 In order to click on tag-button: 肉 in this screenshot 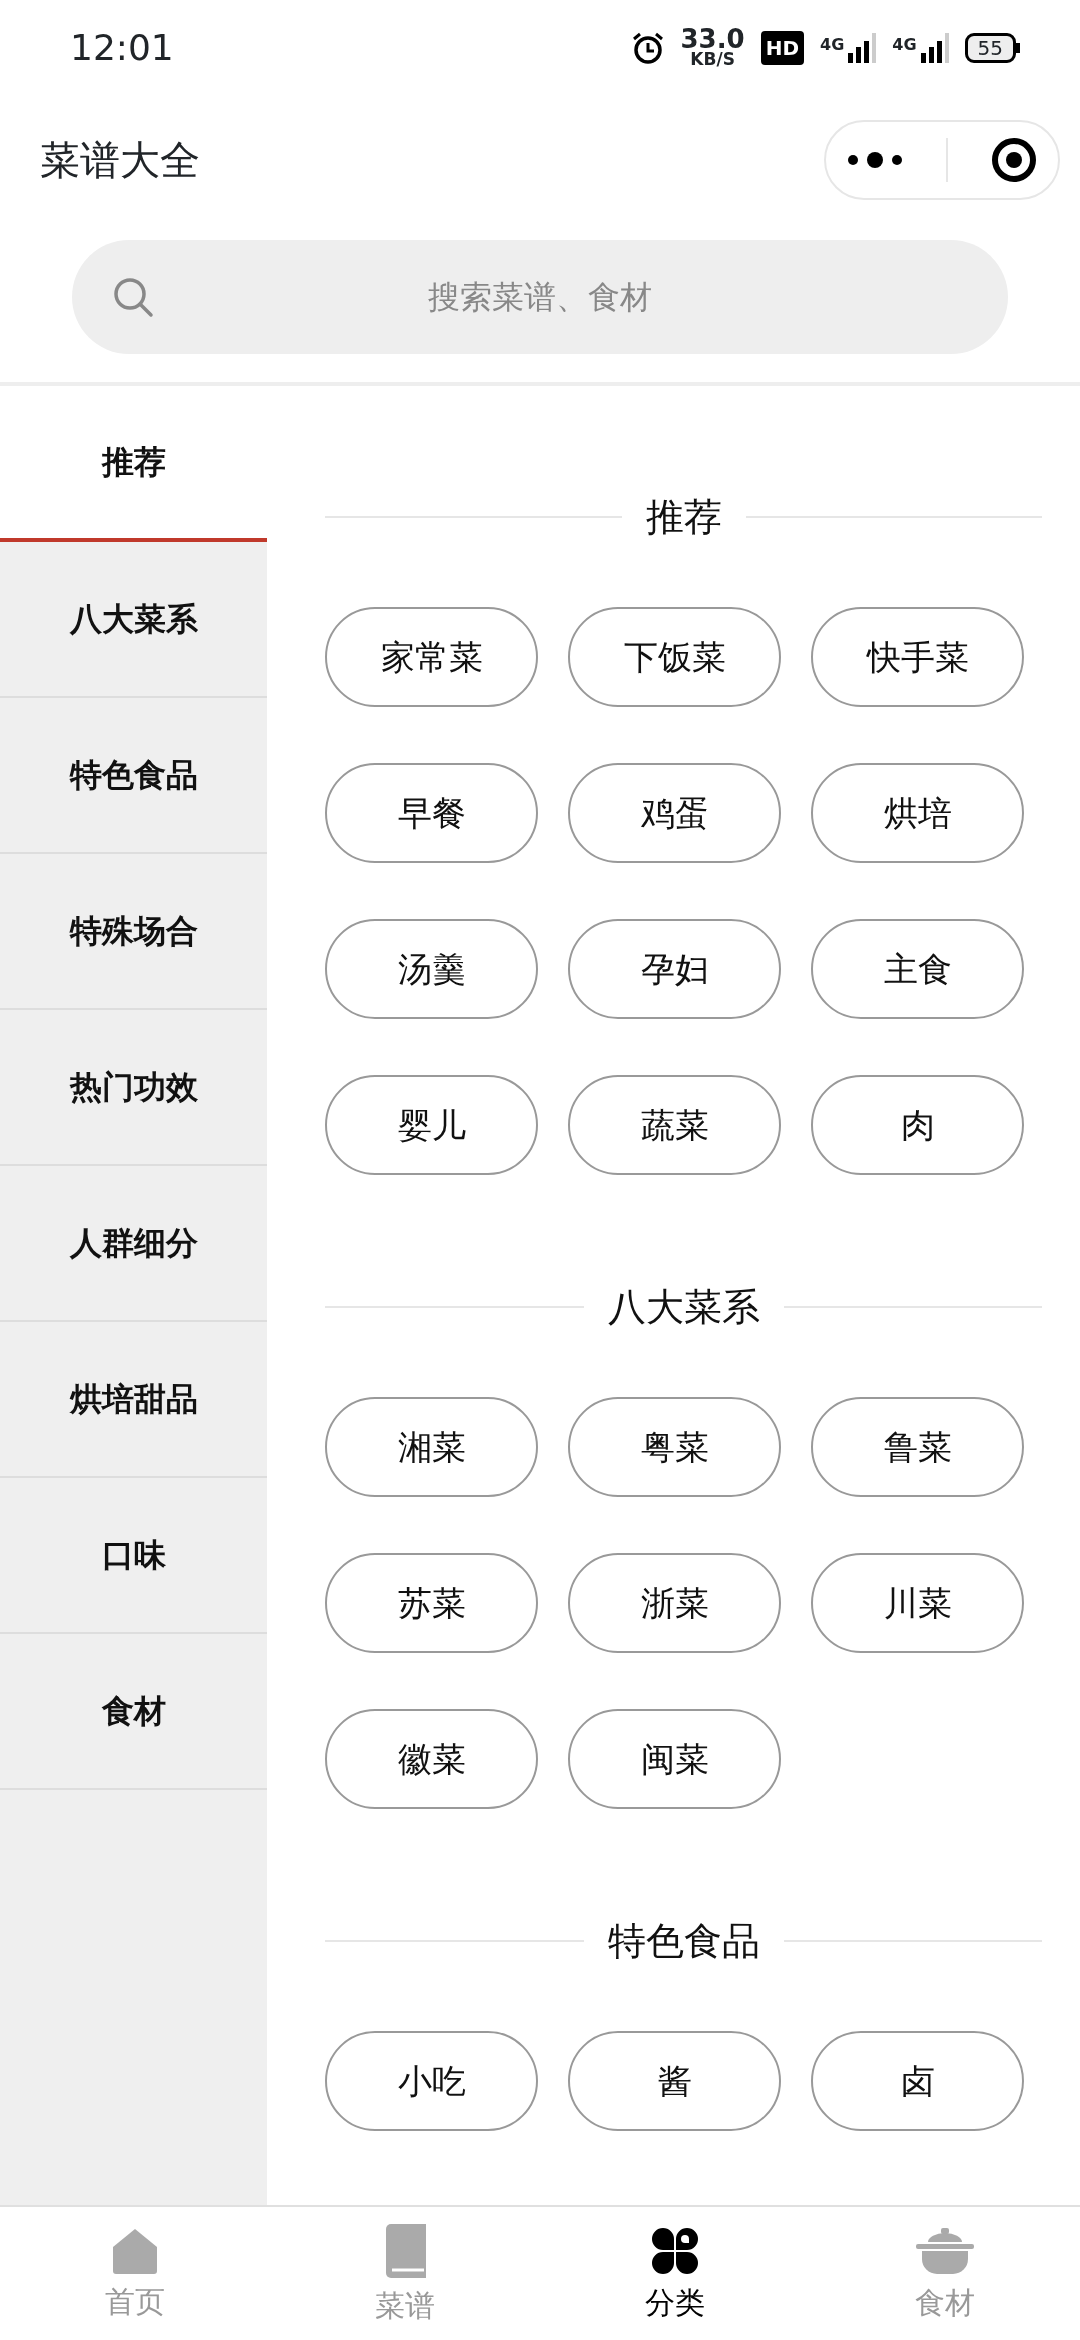, I will do `click(917, 1125)`.